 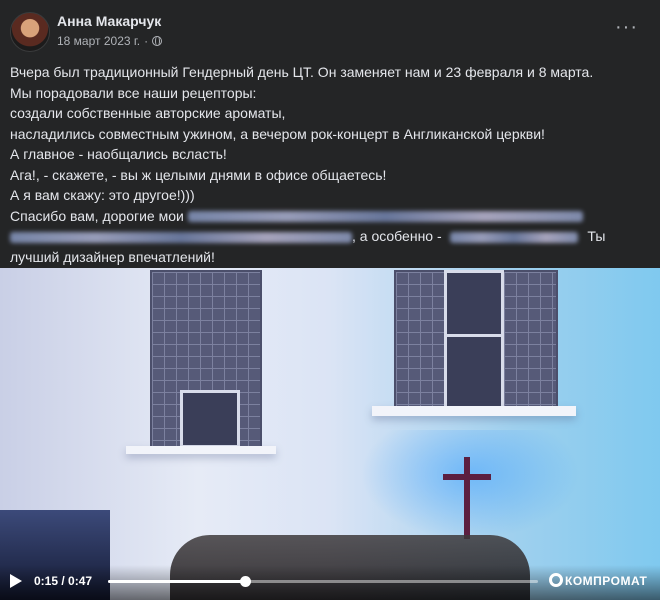 What do you see at coordinates (118, 154) in the screenshot?
I see `text-line: А главное - наобщались всласть!` at bounding box center [118, 154].